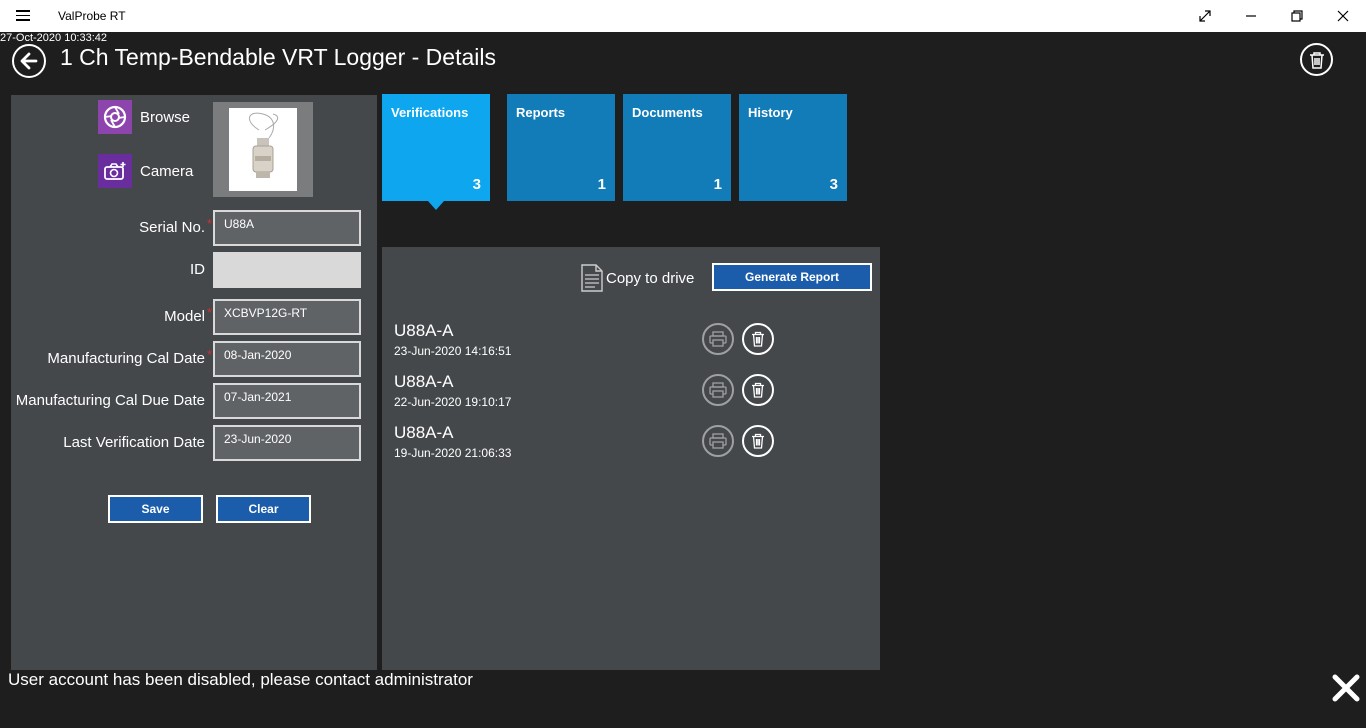  Describe the element at coordinates (167, 171) in the screenshot. I see `camera-label: Camera` at that location.